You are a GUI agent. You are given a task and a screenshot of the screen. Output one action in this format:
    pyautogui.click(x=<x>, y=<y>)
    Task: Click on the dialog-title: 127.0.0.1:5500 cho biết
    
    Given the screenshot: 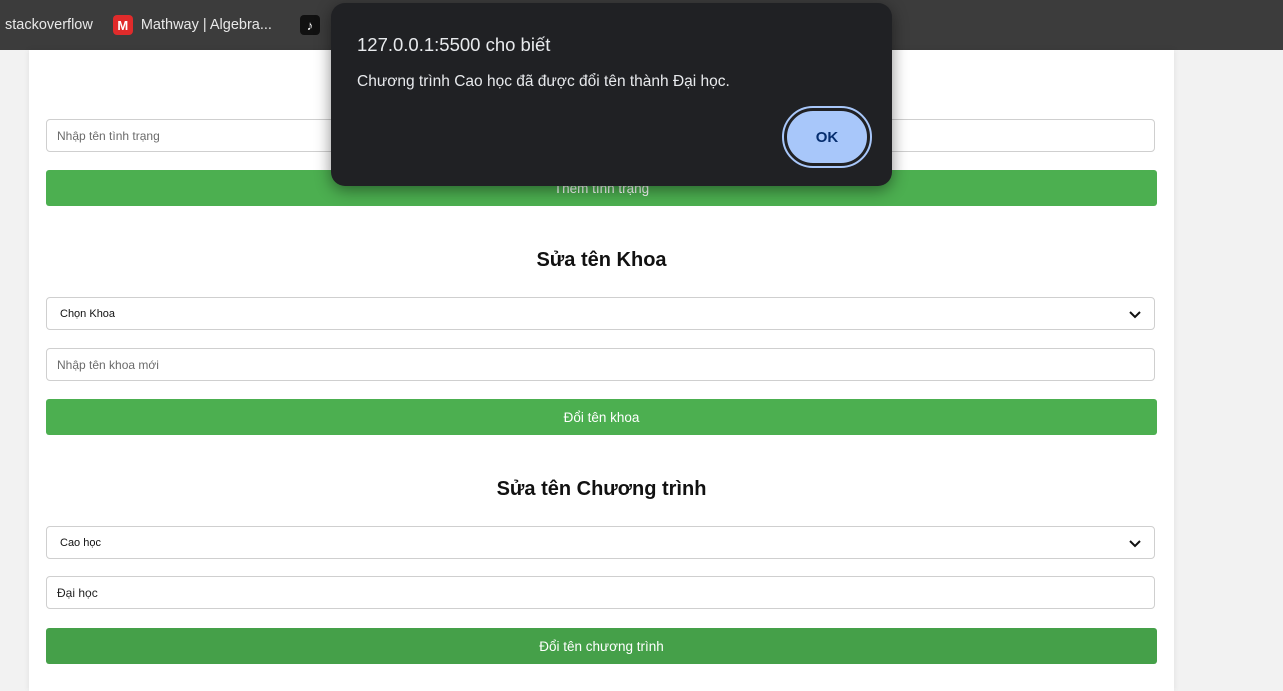 What is the action you would take?
    pyautogui.click(x=454, y=44)
    